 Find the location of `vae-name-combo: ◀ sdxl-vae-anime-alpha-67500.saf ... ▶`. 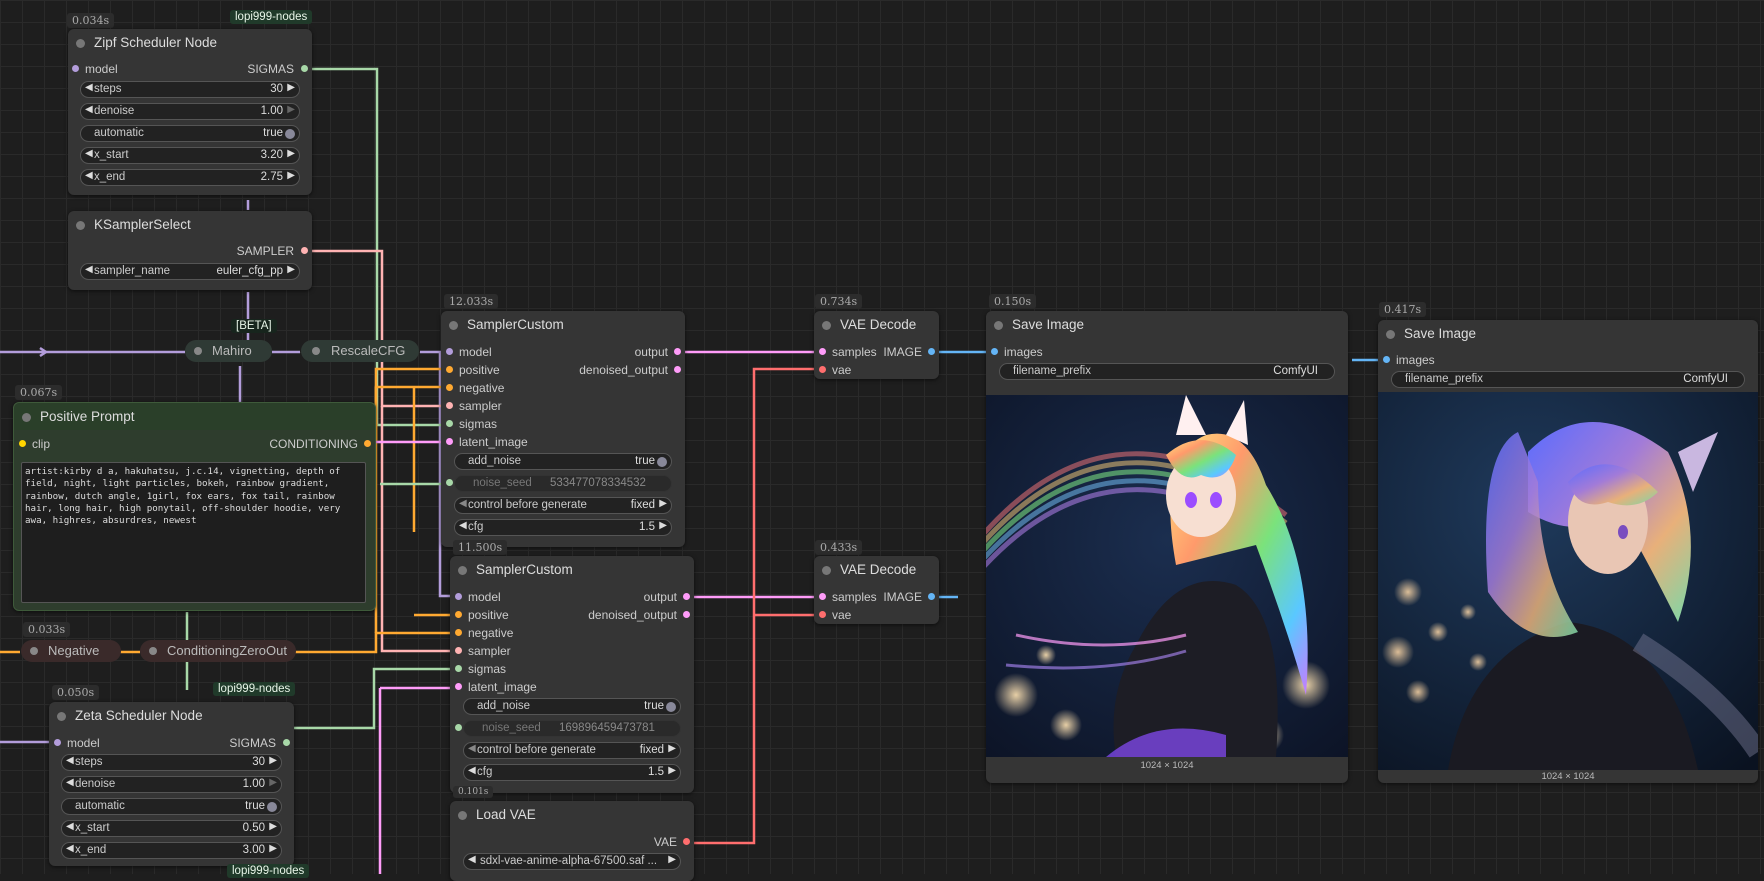

vae-name-combo: ◀ sdxl-vae-anime-alpha-67500.saf ... ▶ is located at coordinates (572, 861).